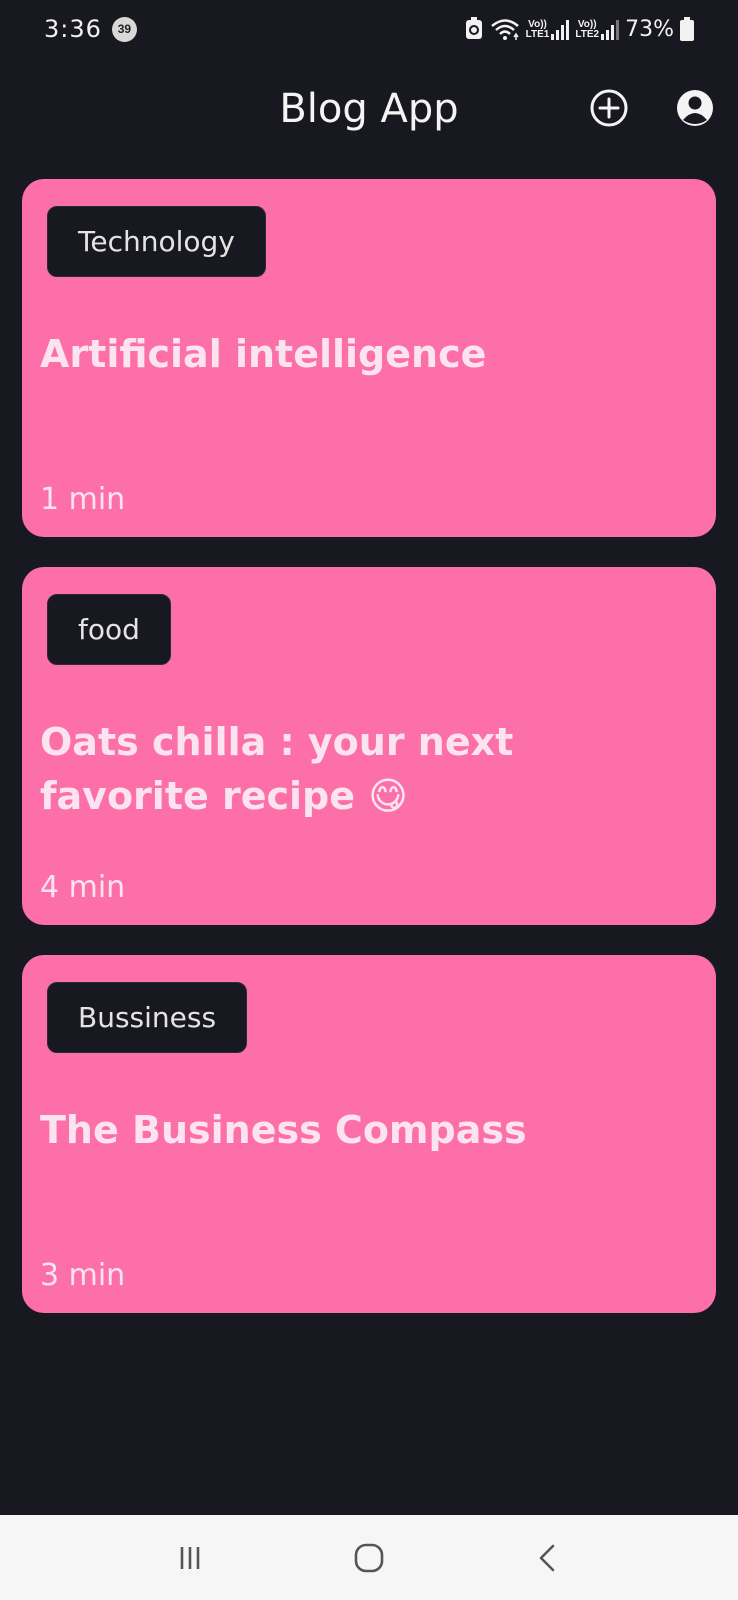 The width and height of the screenshot is (738, 1600). I want to click on home-button, so click(369, 1558).